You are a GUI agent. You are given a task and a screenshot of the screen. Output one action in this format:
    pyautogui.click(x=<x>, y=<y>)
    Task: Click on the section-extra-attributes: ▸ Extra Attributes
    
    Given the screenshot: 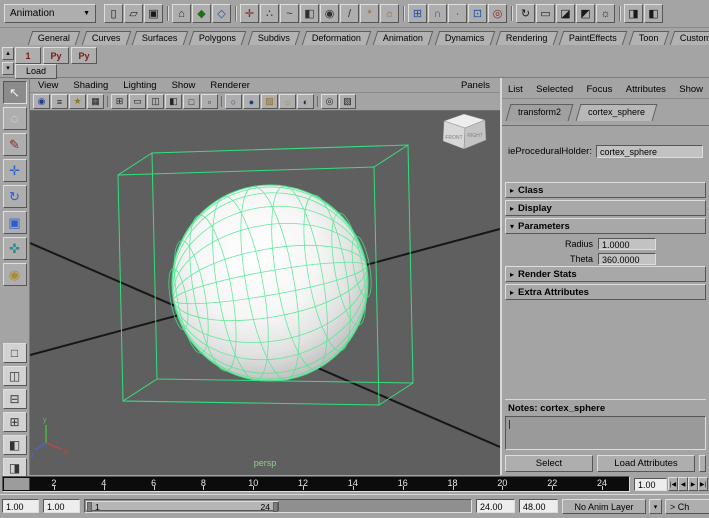 What is the action you would take?
    pyautogui.click(x=605, y=292)
    